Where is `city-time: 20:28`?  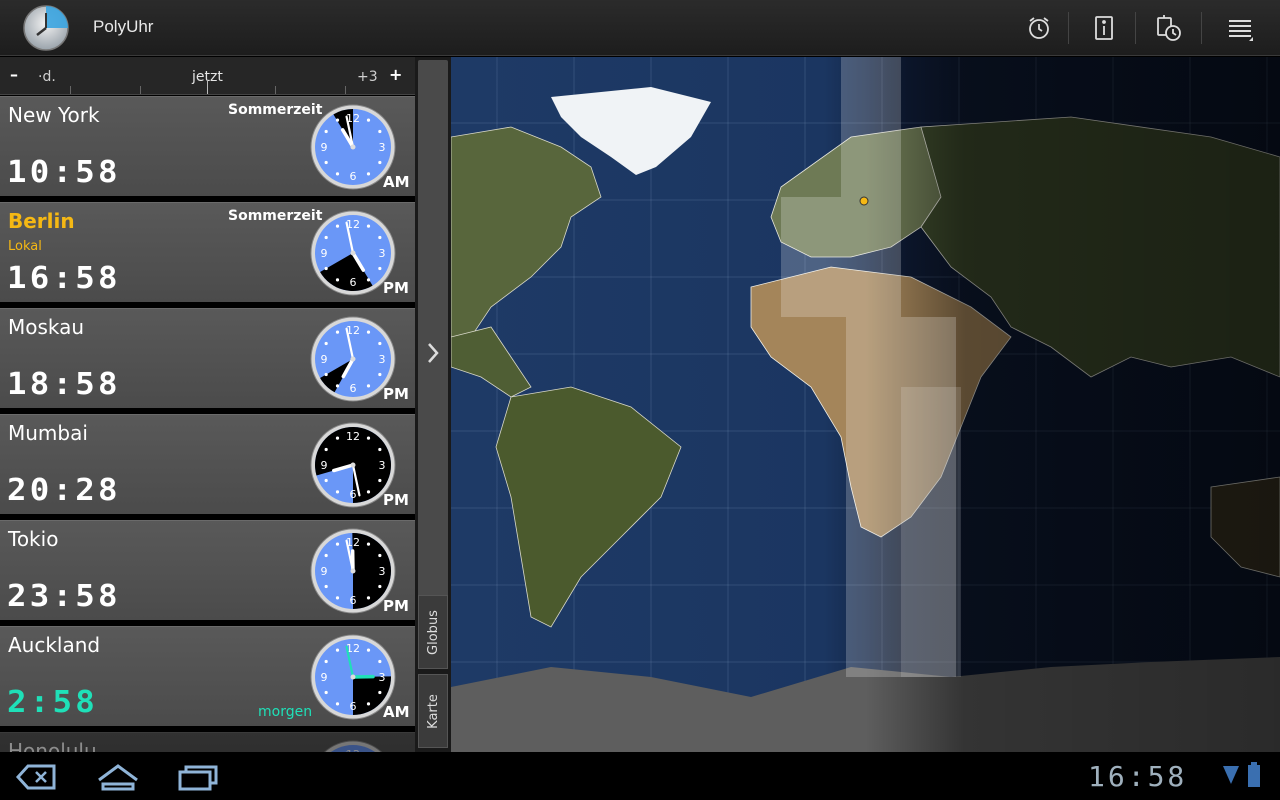
city-time: 20:28 is located at coordinates (64, 490).